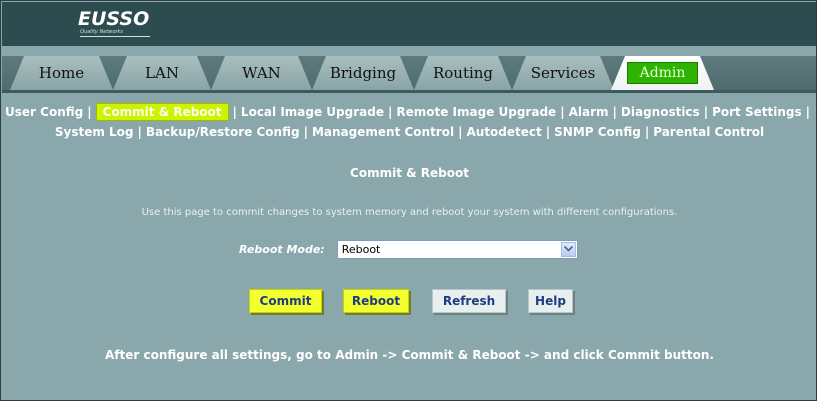 This screenshot has width=817, height=401. I want to click on submenu-remote-image-upgrade: Remote Image Upgrade, so click(476, 112).